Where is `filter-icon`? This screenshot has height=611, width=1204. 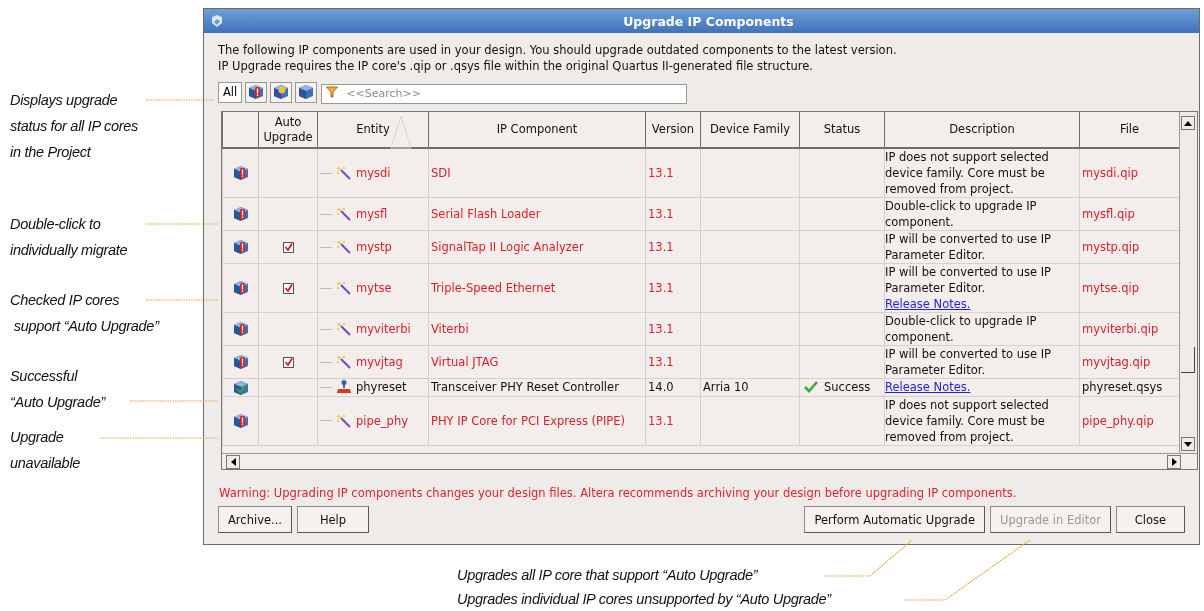 filter-icon is located at coordinates (332, 92).